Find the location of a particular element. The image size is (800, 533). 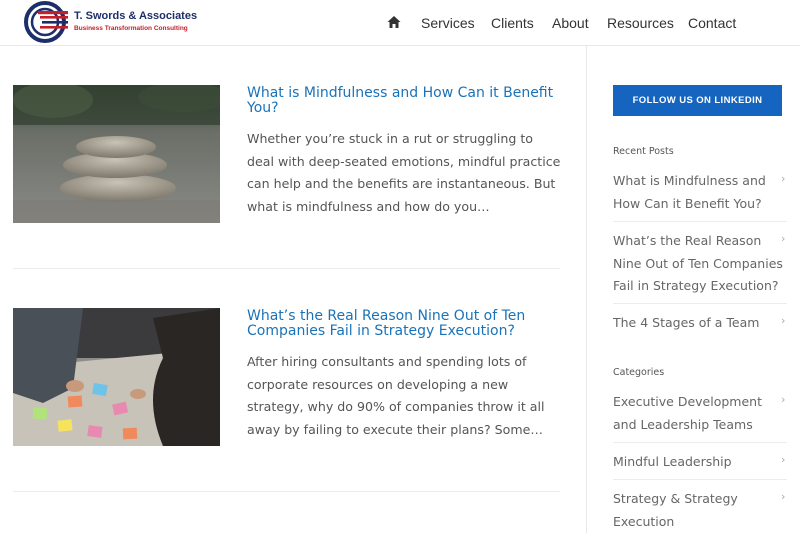

categories-title: Categories is located at coordinates (639, 372).